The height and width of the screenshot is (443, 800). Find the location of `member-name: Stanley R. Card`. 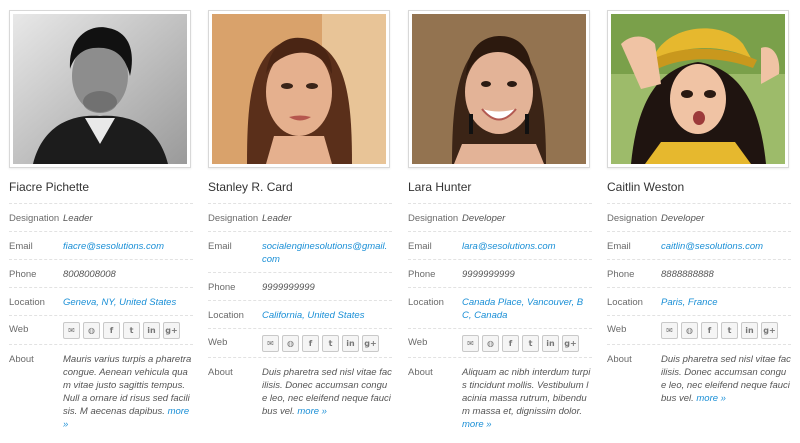

member-name: Stanley R. Card is located at coordinates (300, 192).